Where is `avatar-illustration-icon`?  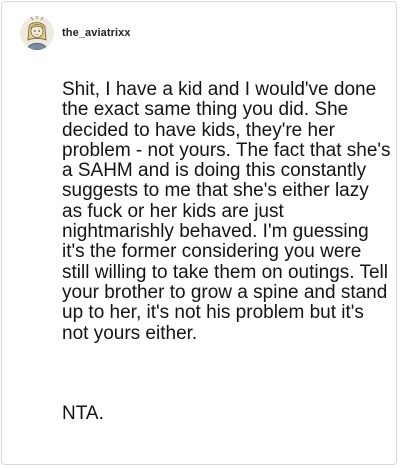 avatar-illustration-icon is located at coordinates (37, 33).